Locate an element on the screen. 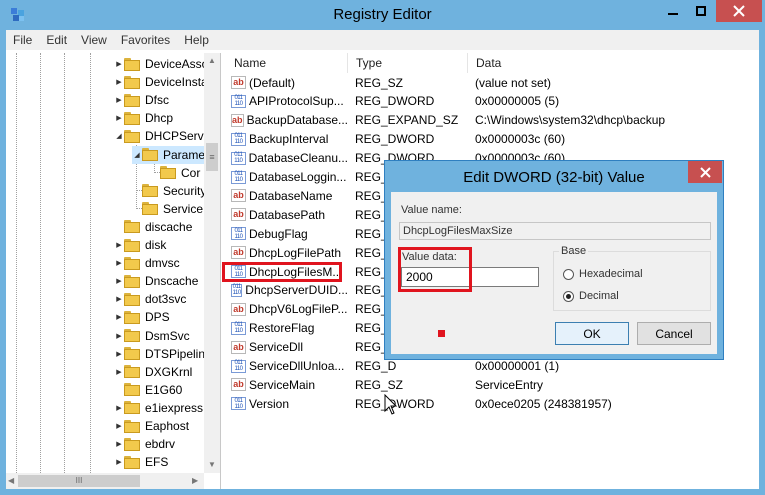 The width and height of the screenshot is (765, 495). tree-item: ▶ DPS is located at coordinates (141, 317).